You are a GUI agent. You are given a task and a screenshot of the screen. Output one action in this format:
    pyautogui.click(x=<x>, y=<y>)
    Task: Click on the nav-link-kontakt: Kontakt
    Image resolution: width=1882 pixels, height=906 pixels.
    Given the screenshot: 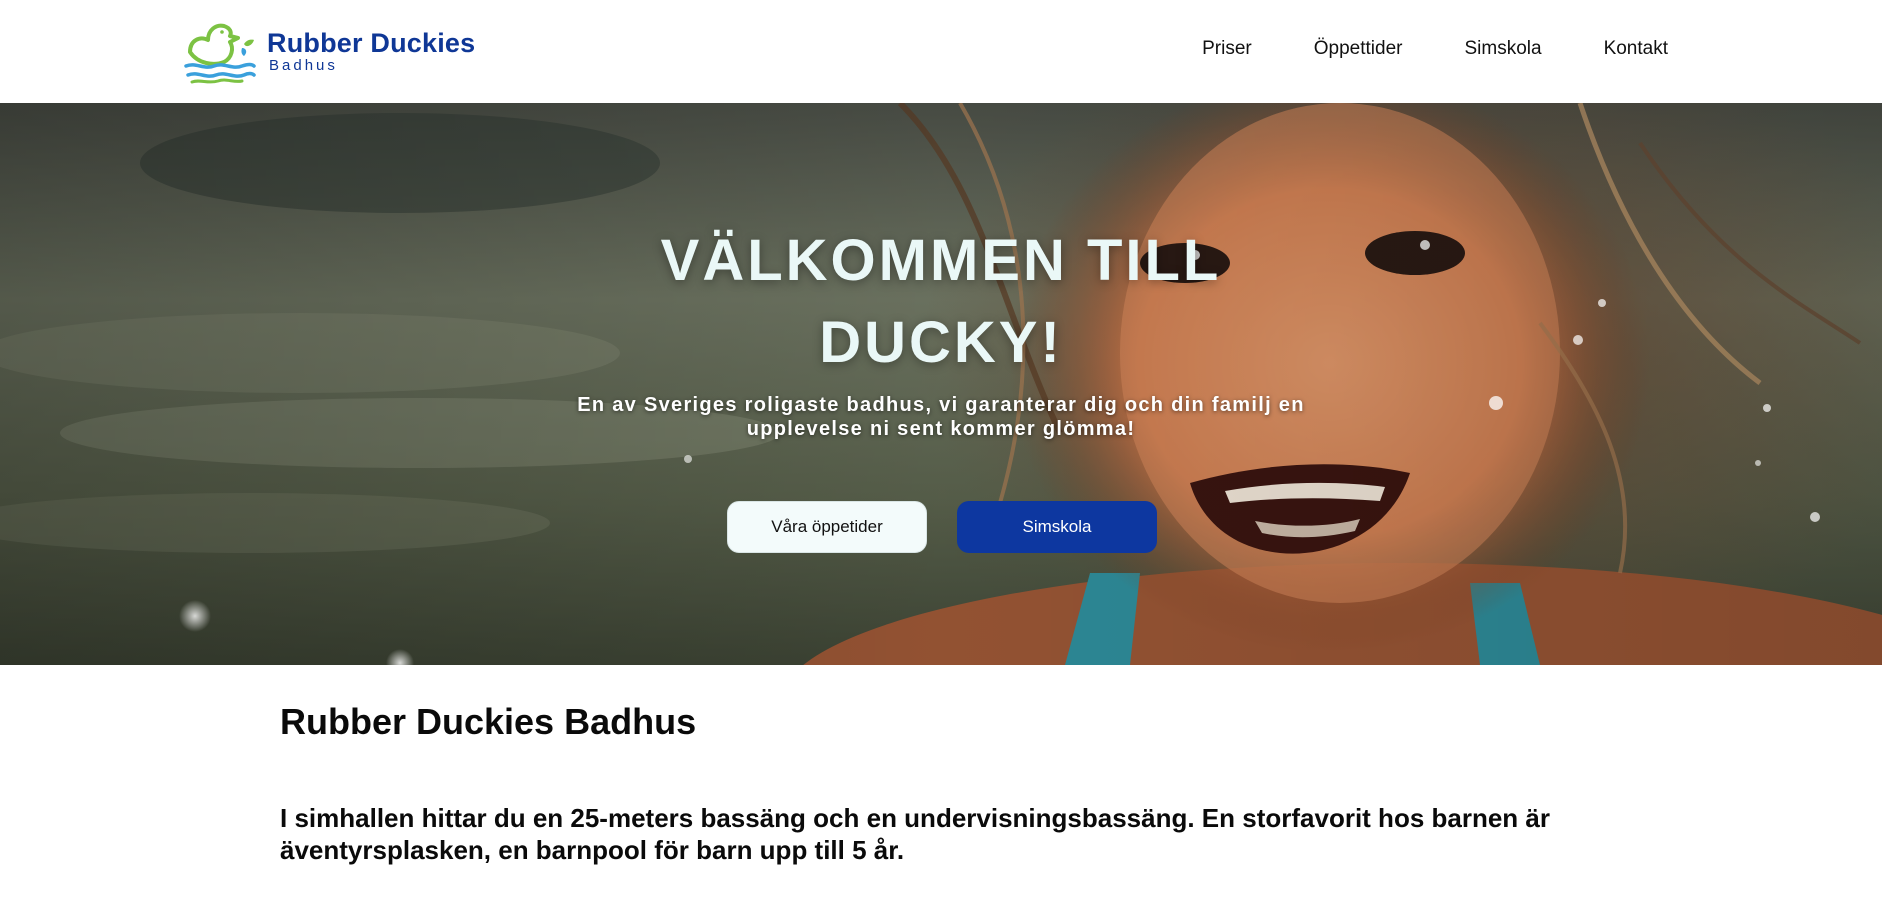 What is the action you would take?
    pyautogui.click(x=1636, y=49)
    